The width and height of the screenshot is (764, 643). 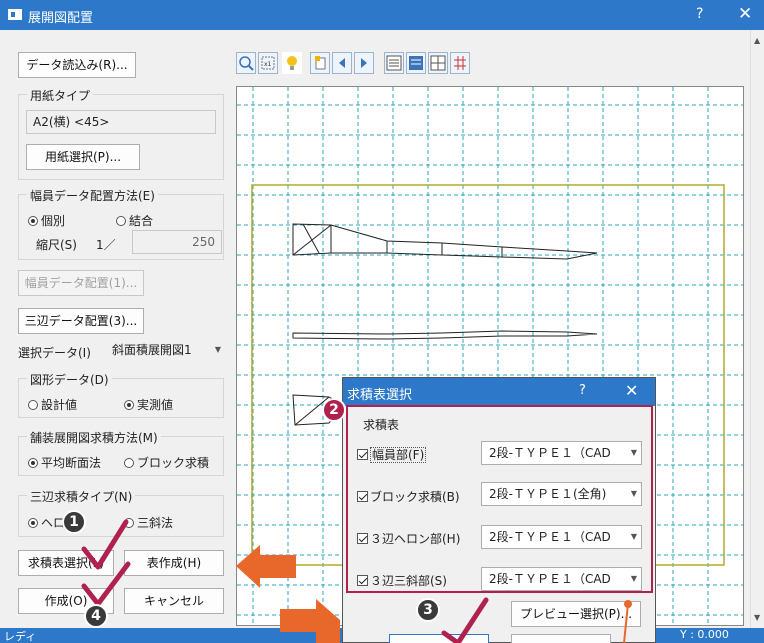 What do you see at coordinates (174, 601) in the screenshot?
I see `cancel-button: キャンセル` at bounding box center [174, 601].